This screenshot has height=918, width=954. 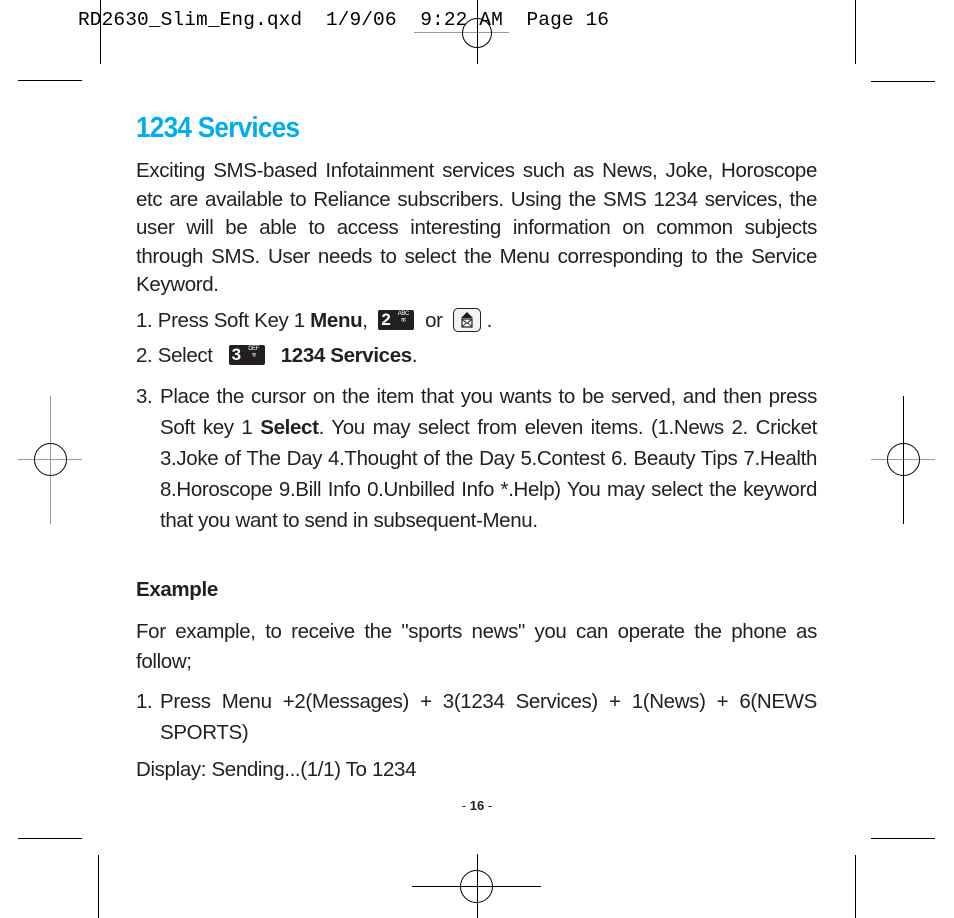 I want to click on page-number-value: 16, so click(x=477, y=805).